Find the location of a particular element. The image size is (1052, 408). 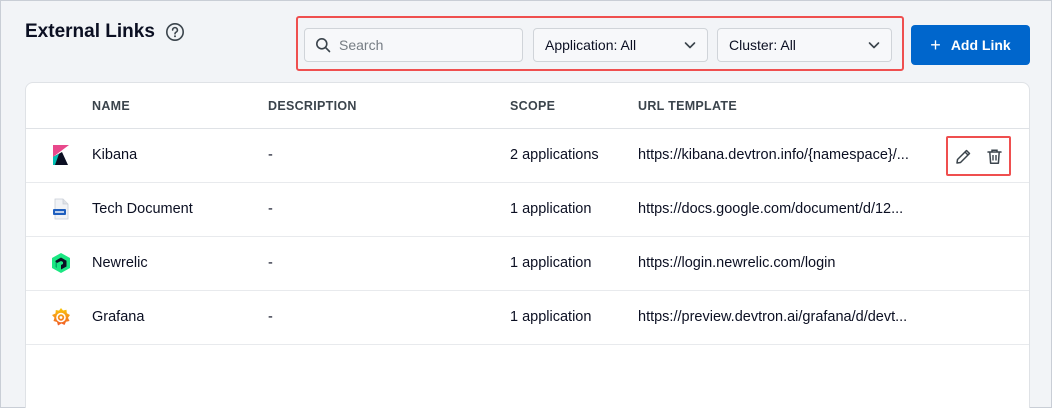

column-header-scope: SCOPE is located at coordinates (533, 106).